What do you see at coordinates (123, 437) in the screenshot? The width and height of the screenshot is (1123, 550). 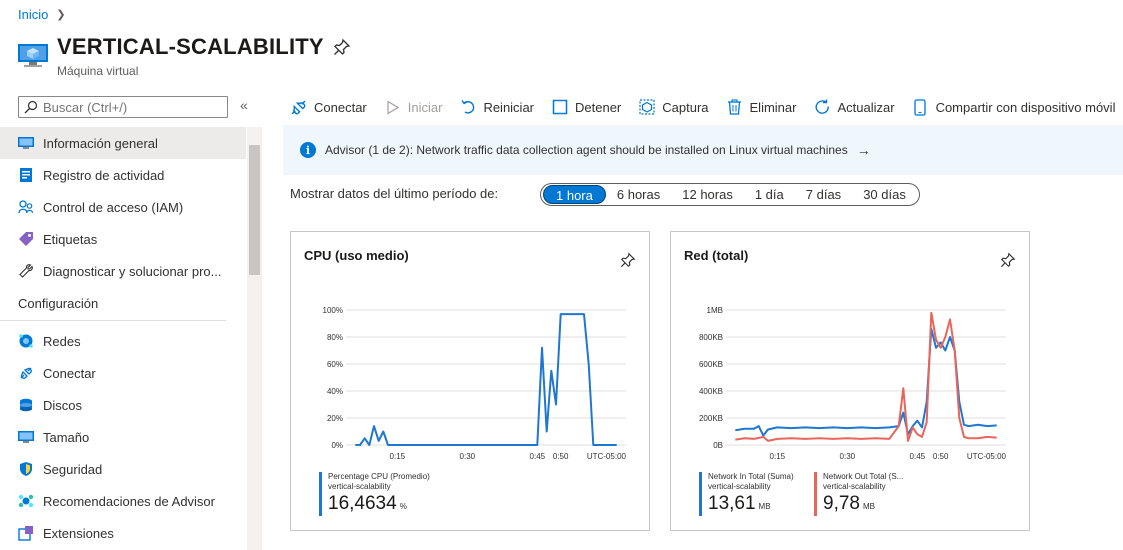 I see `sidebar-item-size: Tamaño` at bounding box center [123, 437].